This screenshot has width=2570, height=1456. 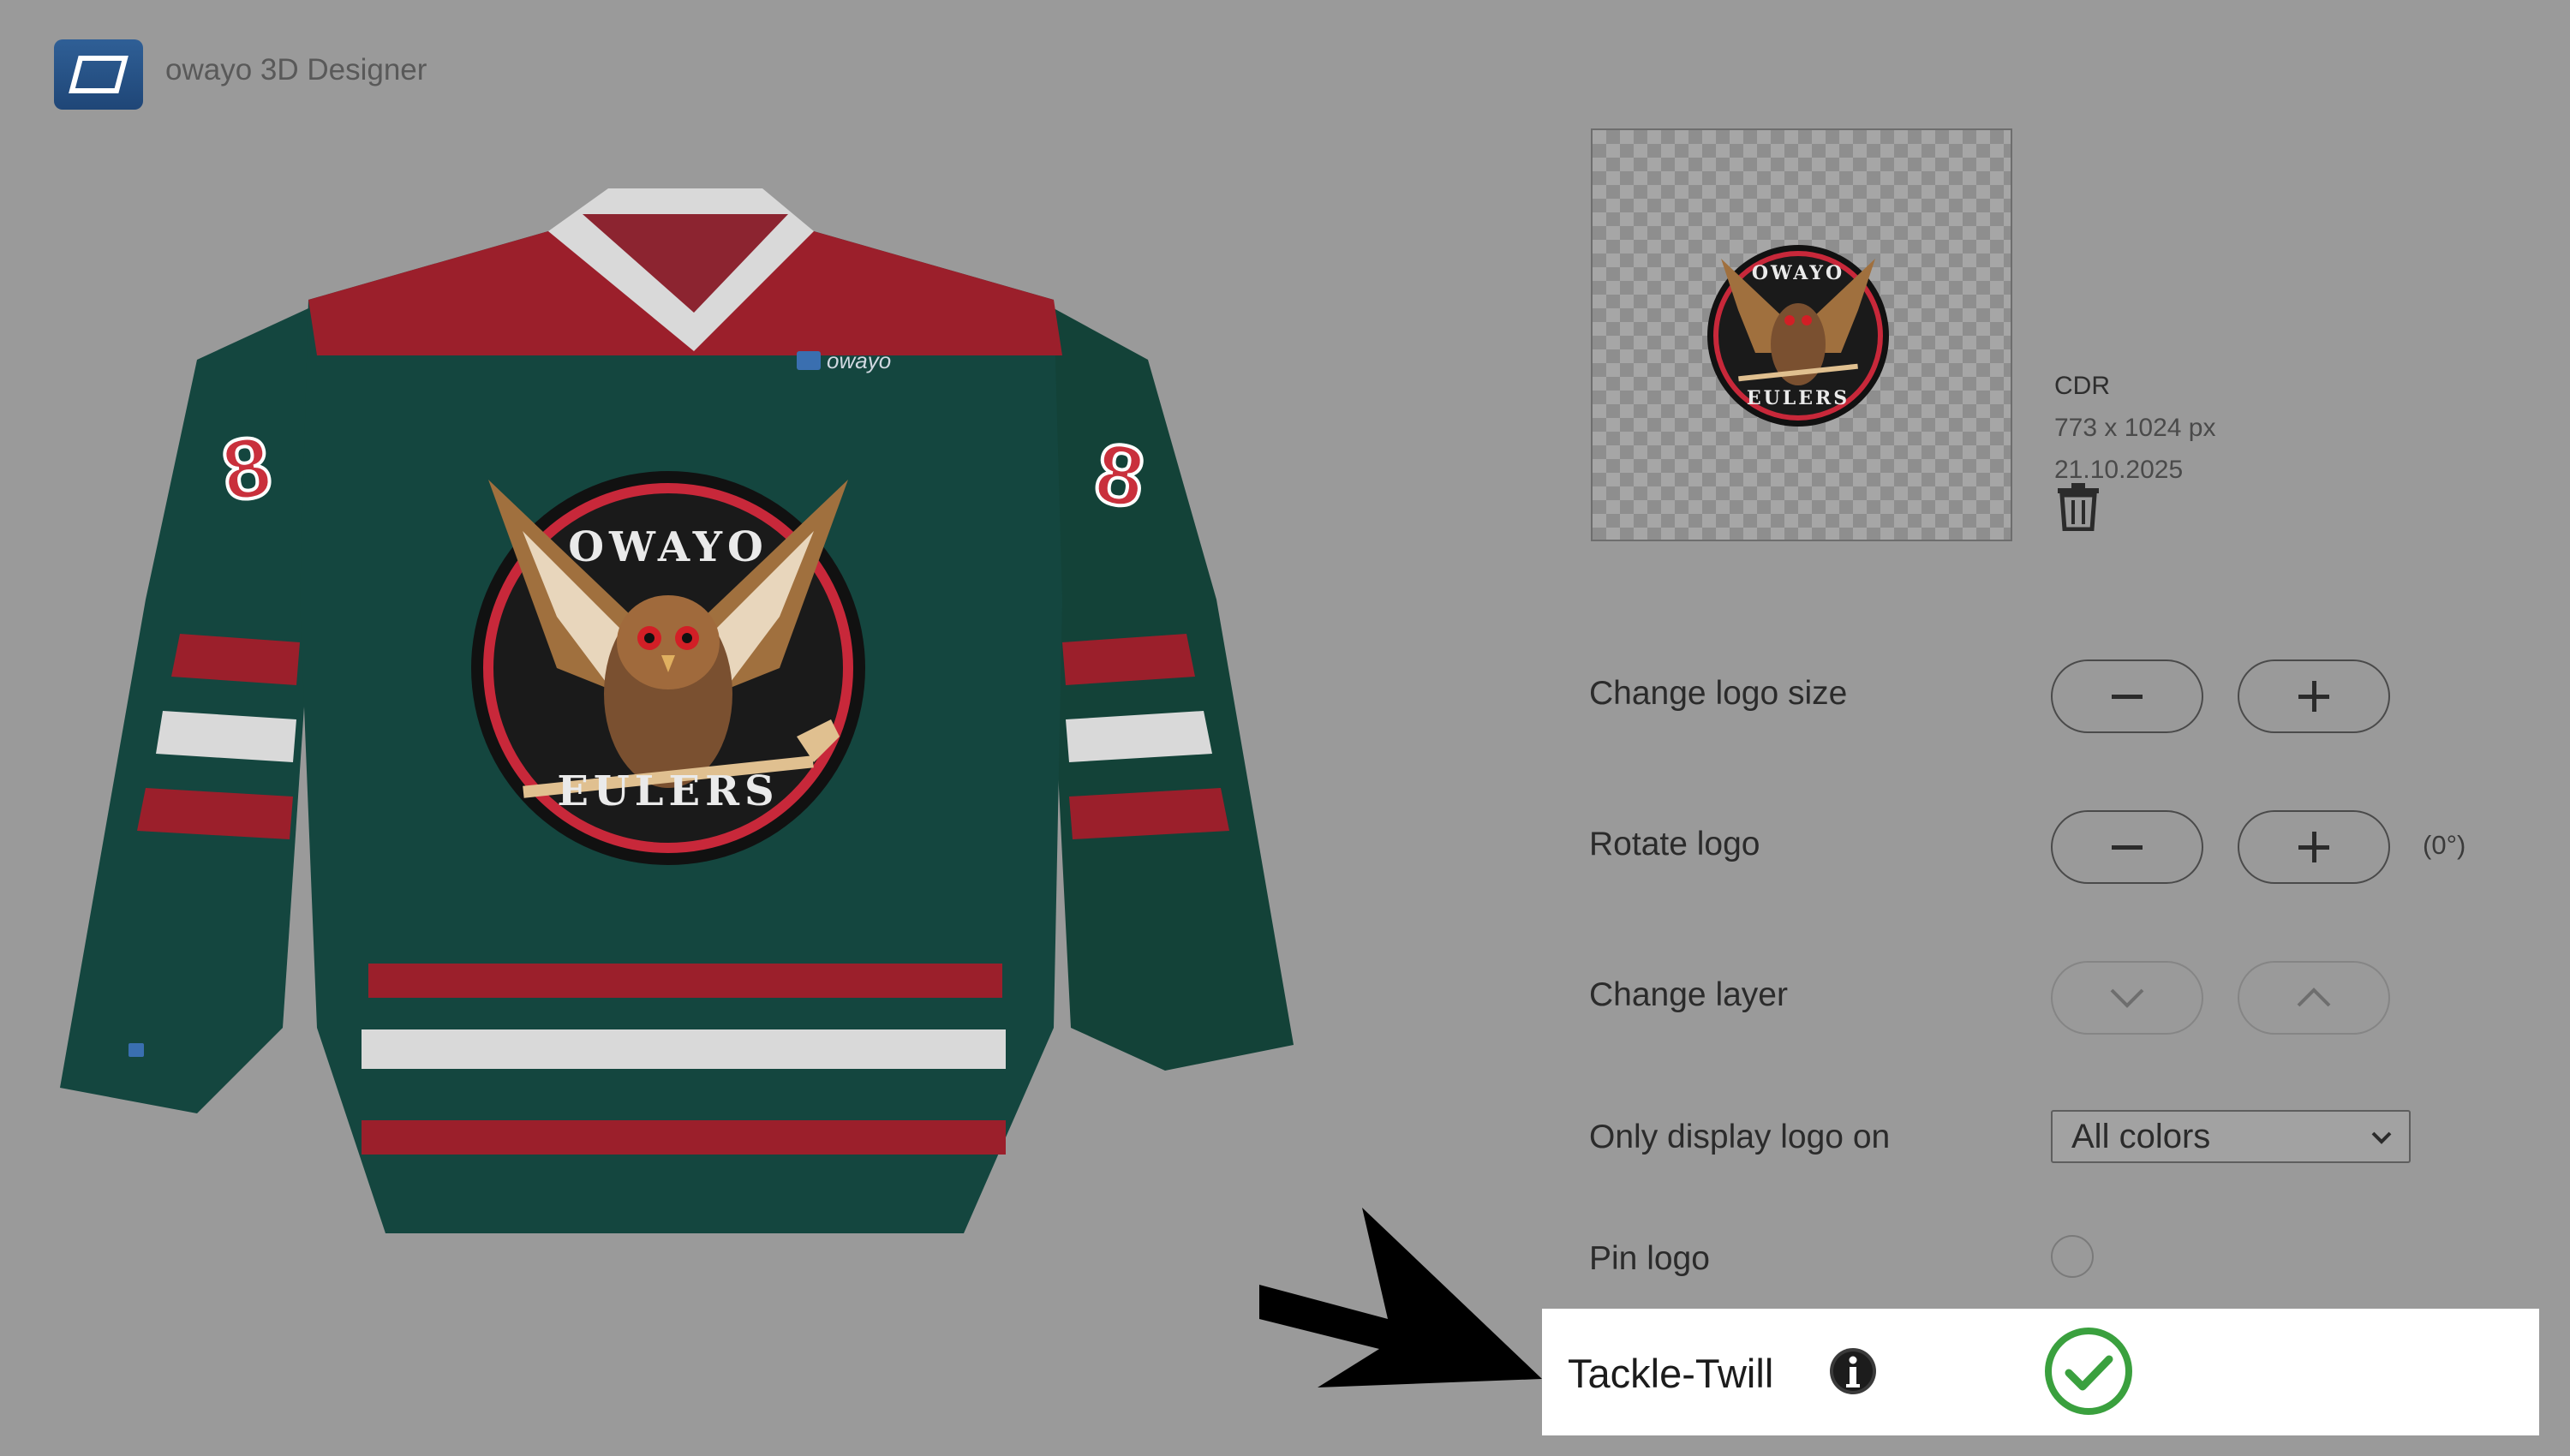 I want to click on chevron-up-icon, so click(x=2314, y=998).